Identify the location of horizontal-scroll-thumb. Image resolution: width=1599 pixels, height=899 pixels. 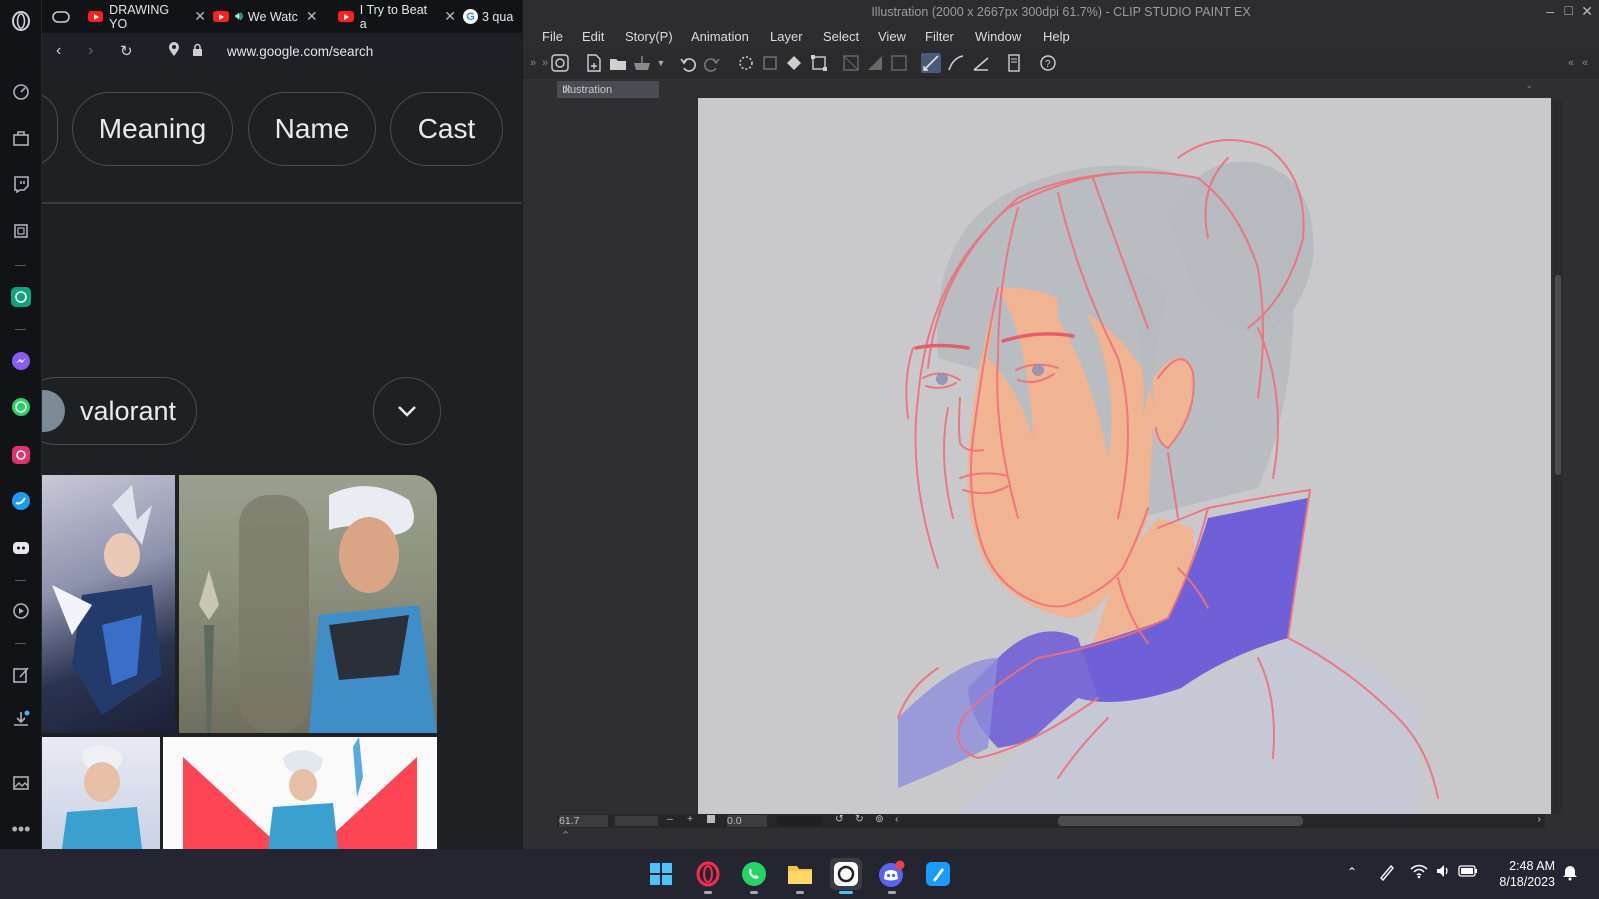
(1180, 821).